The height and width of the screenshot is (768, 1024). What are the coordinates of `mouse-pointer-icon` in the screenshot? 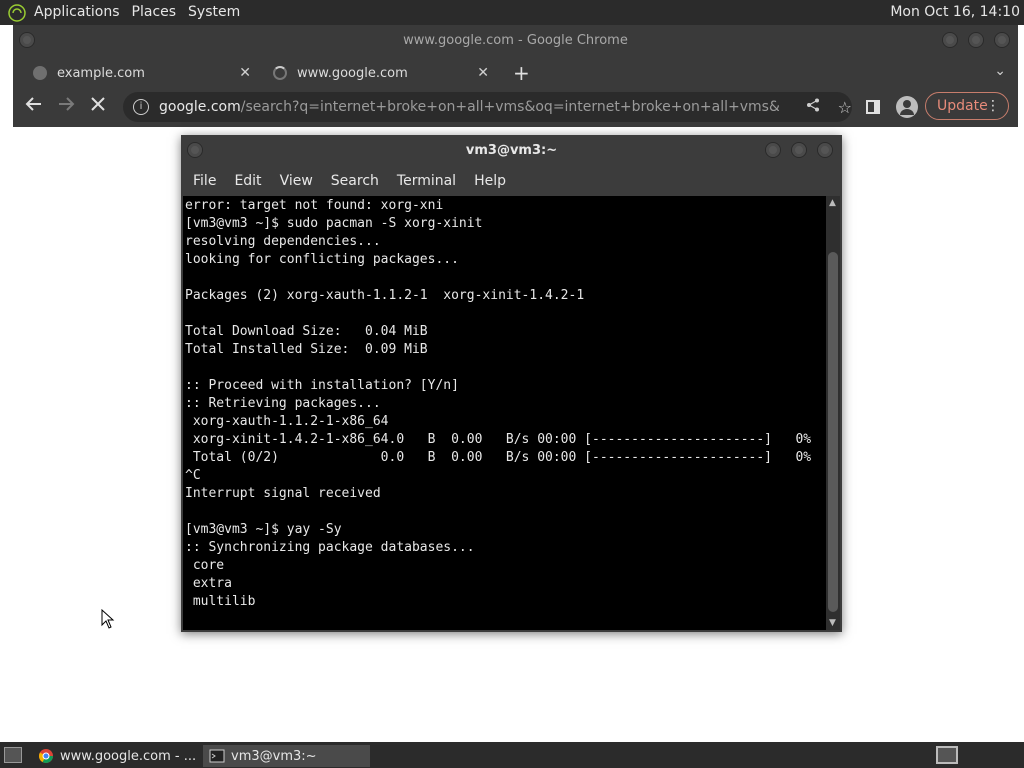 It's located at (108, 618).